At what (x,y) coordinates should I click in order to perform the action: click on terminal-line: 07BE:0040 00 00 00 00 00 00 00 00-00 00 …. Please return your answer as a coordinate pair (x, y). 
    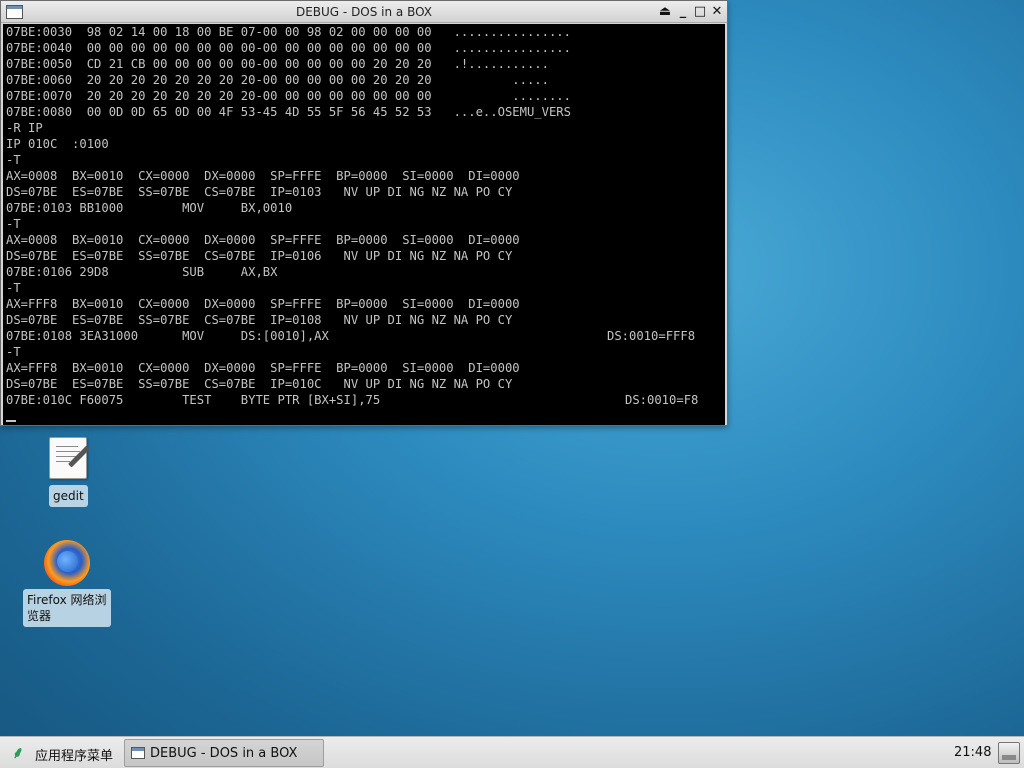
    Looking at the image, I should click on (288, 48).